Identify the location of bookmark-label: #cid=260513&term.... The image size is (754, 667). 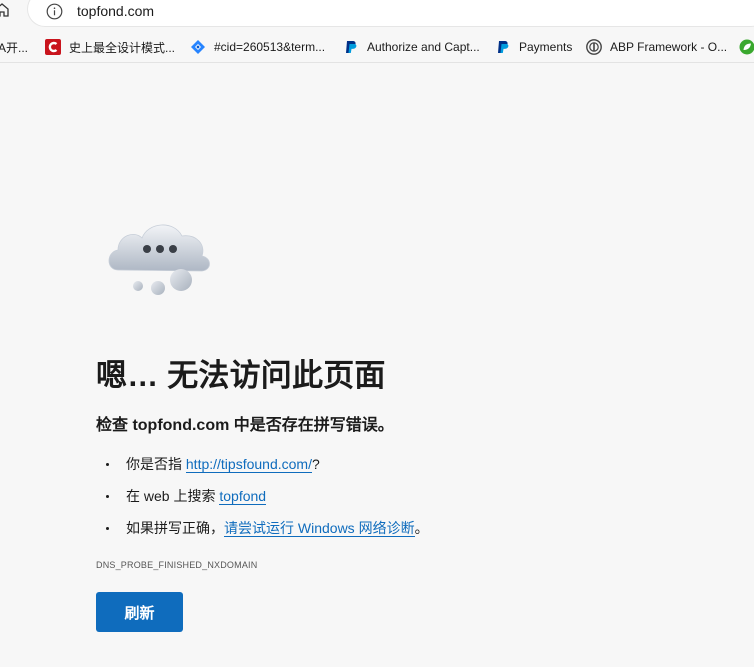
(270, 47).